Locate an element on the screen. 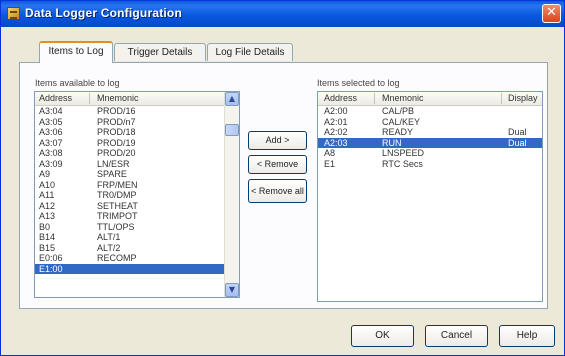 The width and height of the screenshot is (565, 356). cell-address: A3:06 is located at coordinates (51, 132).